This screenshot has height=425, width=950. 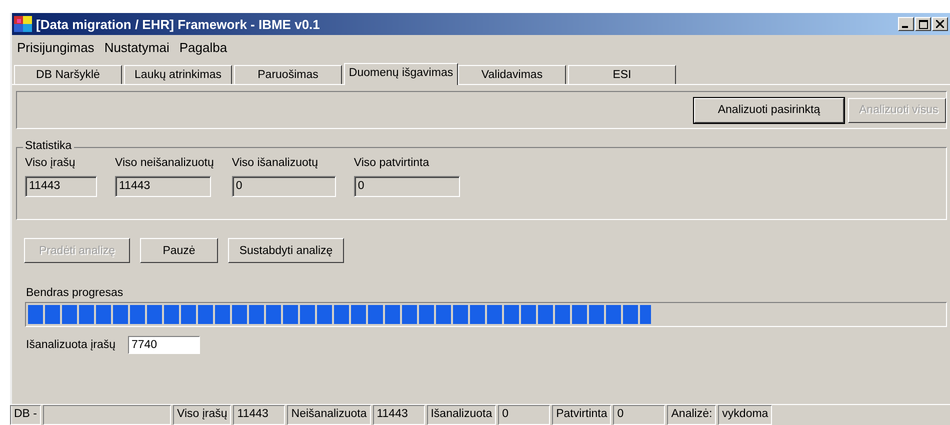 What do you see at coordinates (329, 415) in the screenshot?
I see `status-label: Neišanalizuota` at bounding box center [329, 415].